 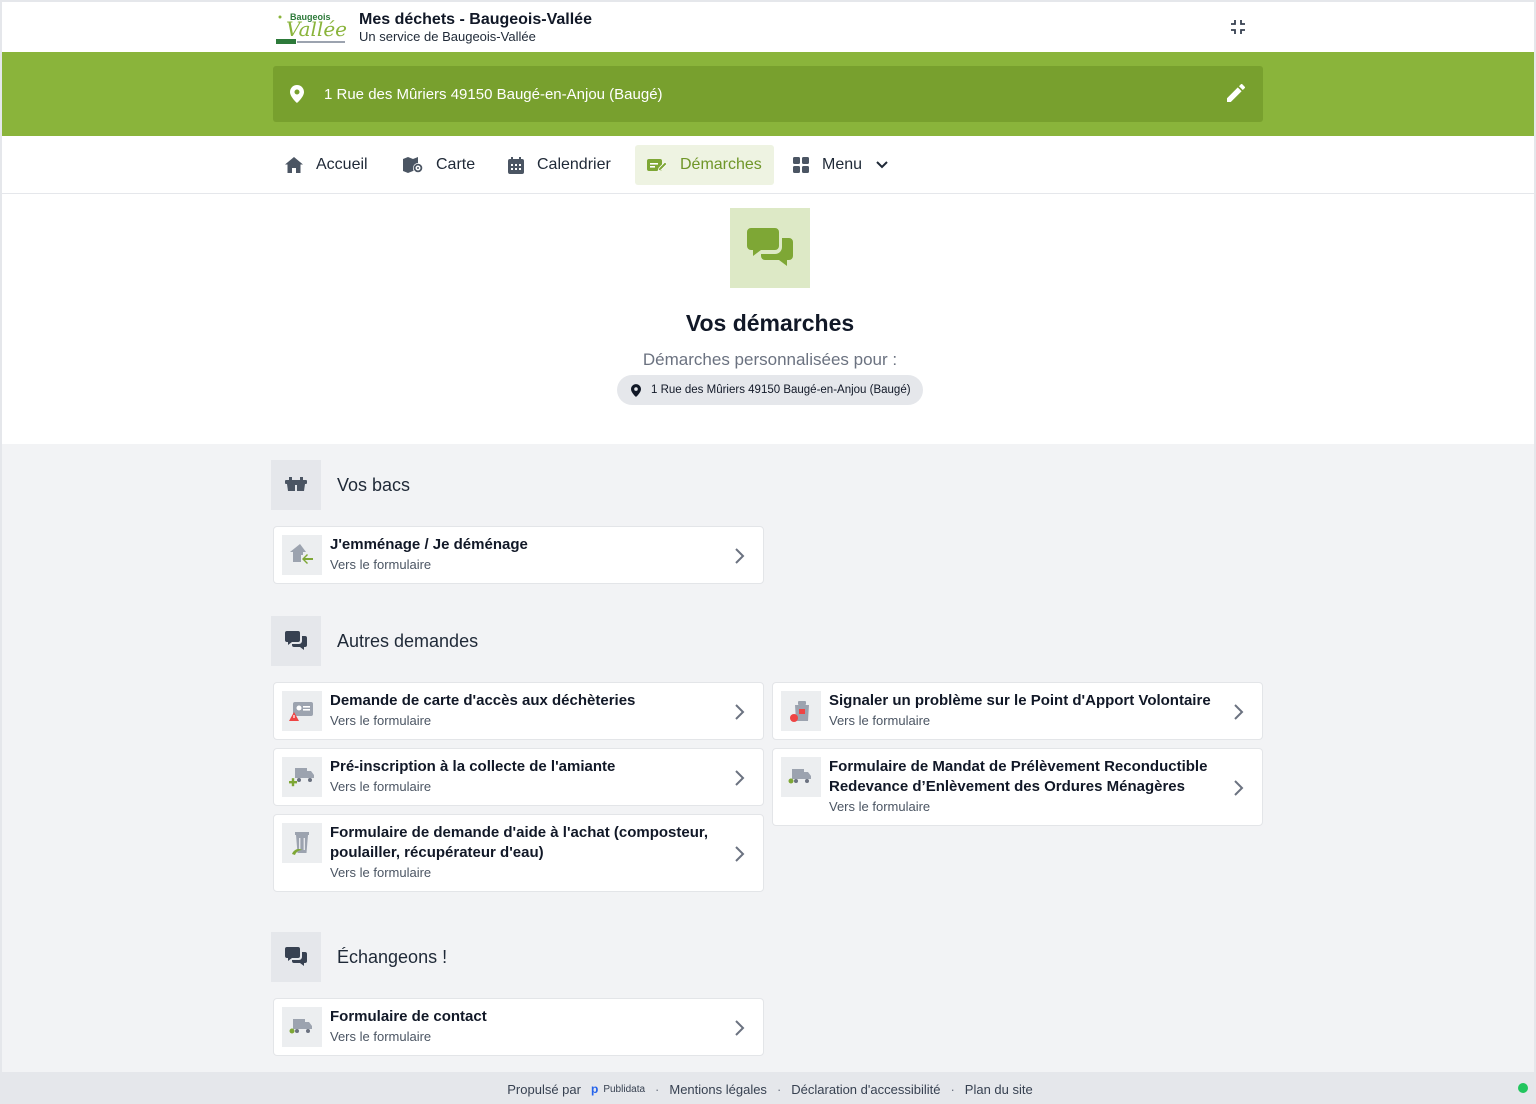 What do you see at coordinates (1523, 1088) in the screenshot?
I see `status-indicator` at bounding box center [1523, 1088].